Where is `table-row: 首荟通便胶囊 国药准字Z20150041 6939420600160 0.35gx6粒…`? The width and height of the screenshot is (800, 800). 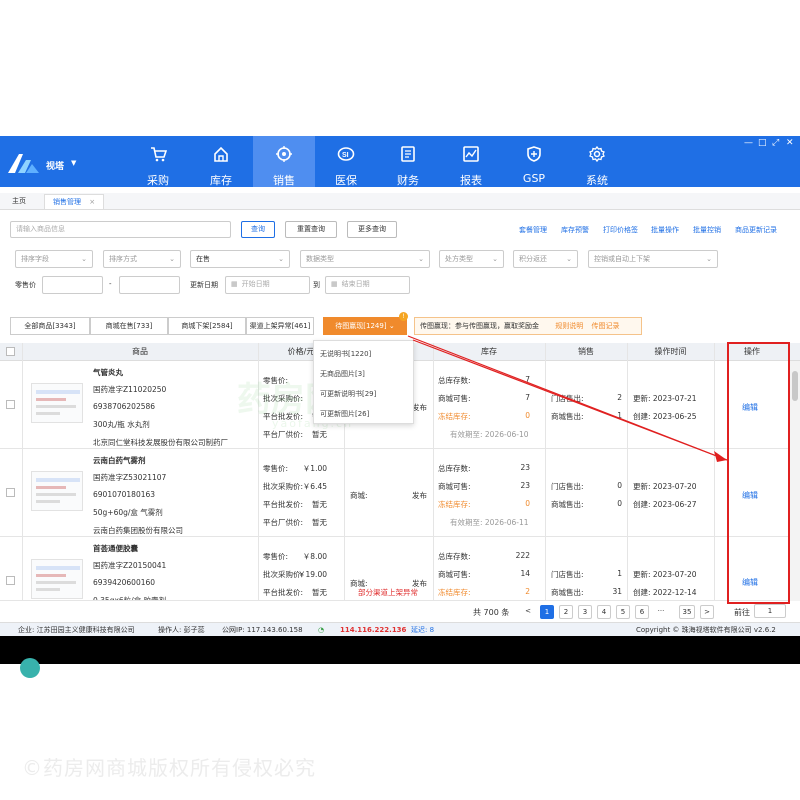
table-row: 首荟通便胶囊 国药准字Z20150041 6939420600160 0.35gx6粒… is located at coordinates (395, 569).